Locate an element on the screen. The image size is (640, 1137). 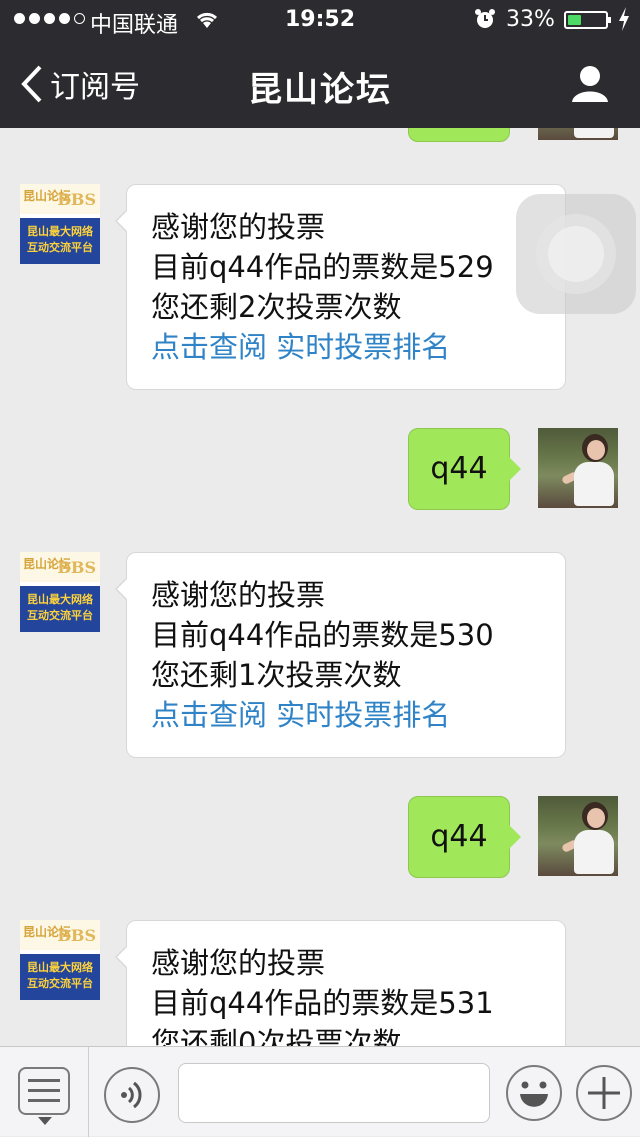
charging-bolt-icon is located at coordinates (624, 22).